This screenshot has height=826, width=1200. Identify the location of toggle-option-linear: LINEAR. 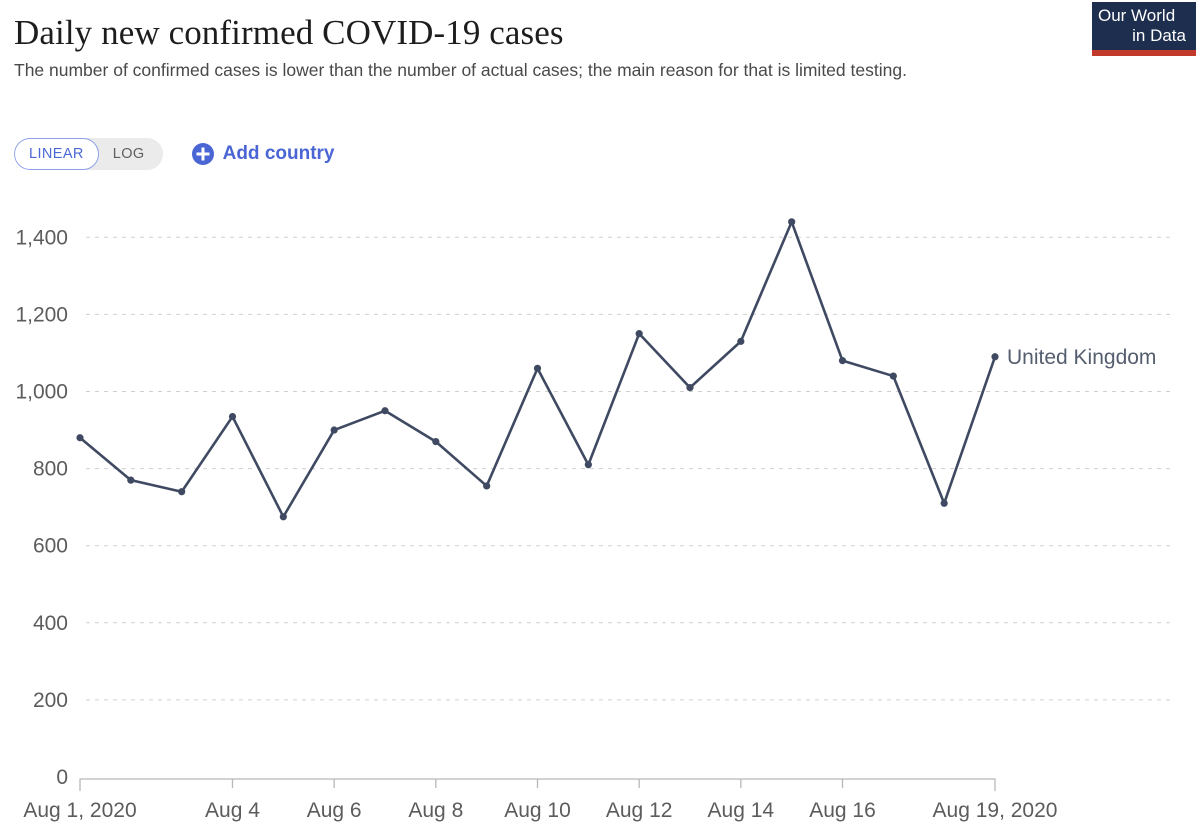
(56, 154).